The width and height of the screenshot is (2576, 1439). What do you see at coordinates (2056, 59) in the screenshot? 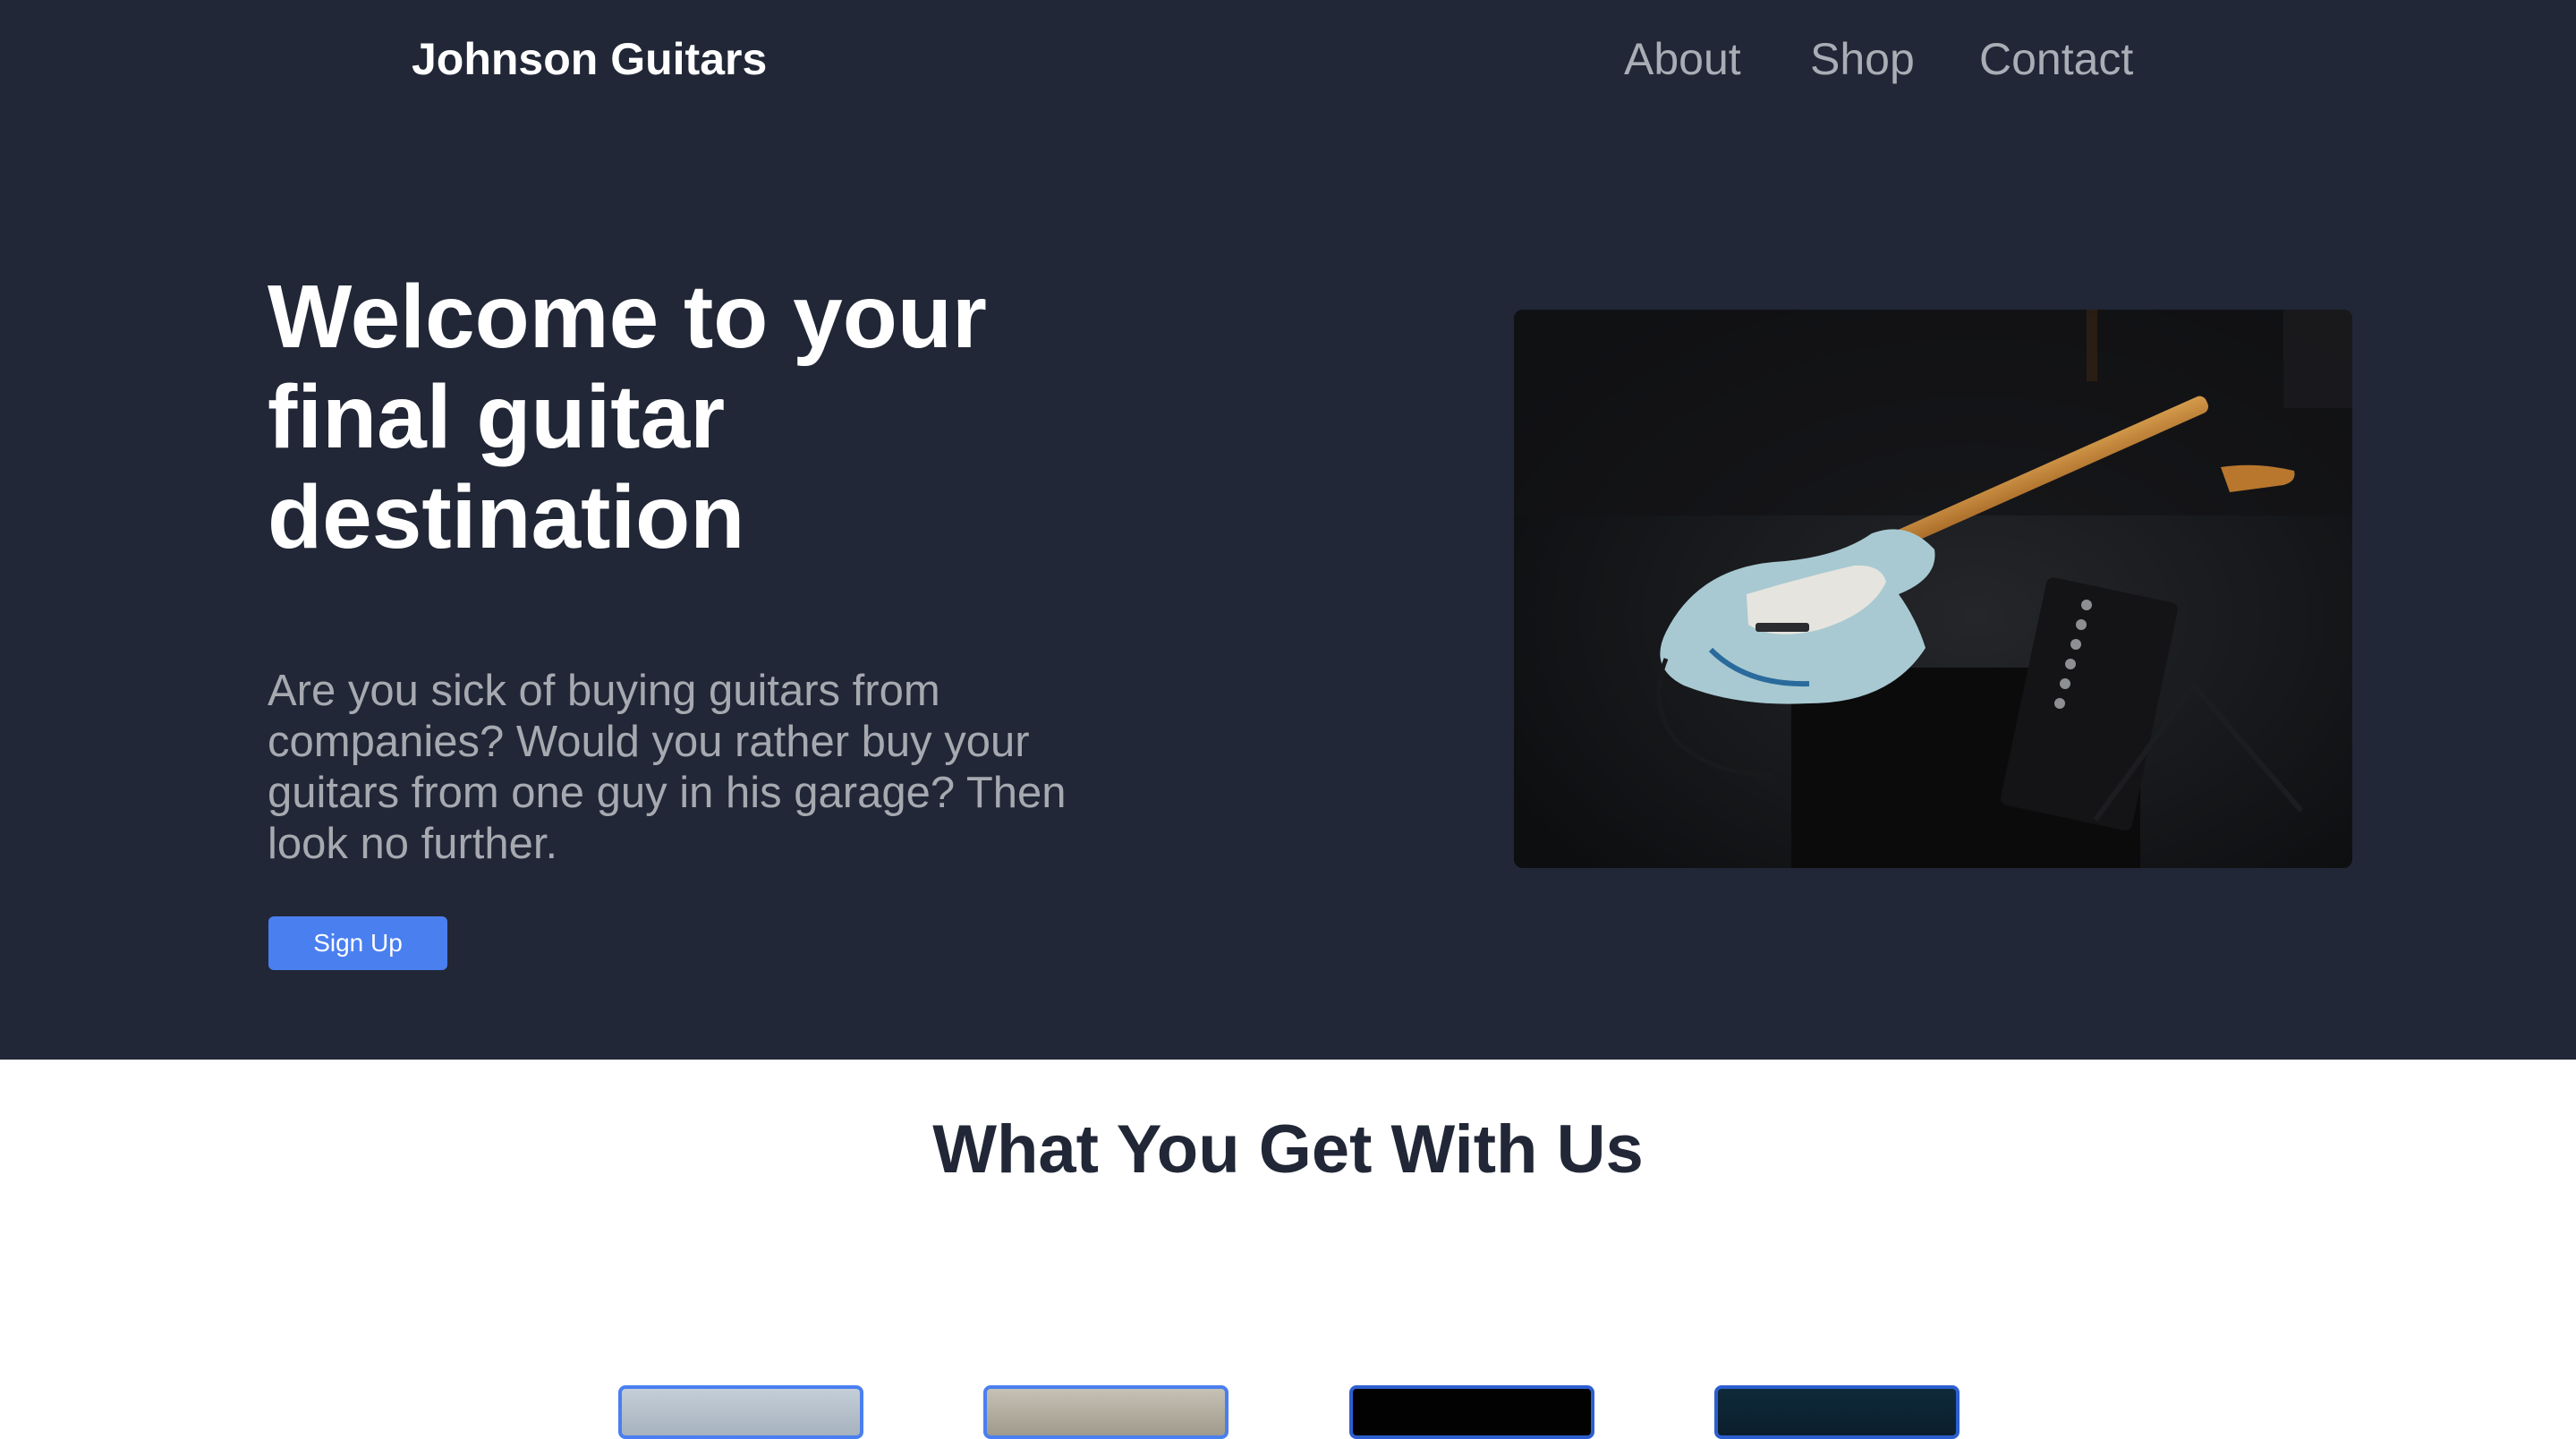
I see `nav-link-contact: Contact` at bounding box center [2056, 59].